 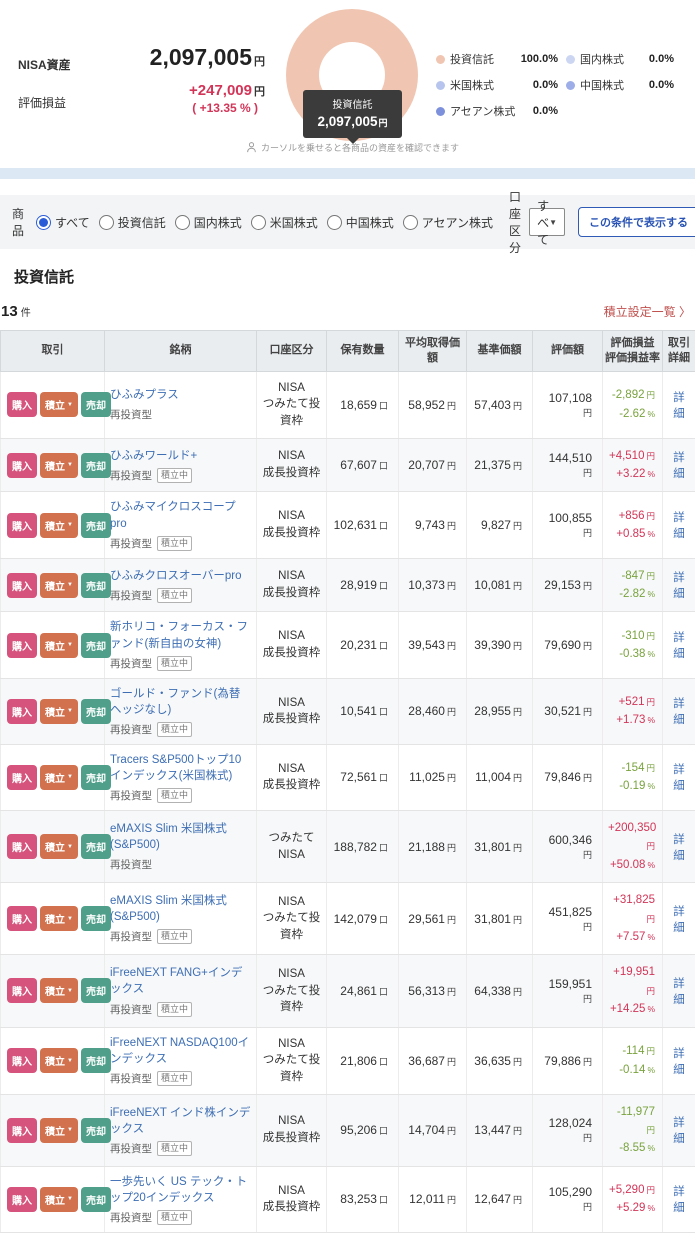 What do you see at coordinates (284, 222) in the screenshot?
I see `product-radio-3: 米国株式` at bounding box center [284, 222].